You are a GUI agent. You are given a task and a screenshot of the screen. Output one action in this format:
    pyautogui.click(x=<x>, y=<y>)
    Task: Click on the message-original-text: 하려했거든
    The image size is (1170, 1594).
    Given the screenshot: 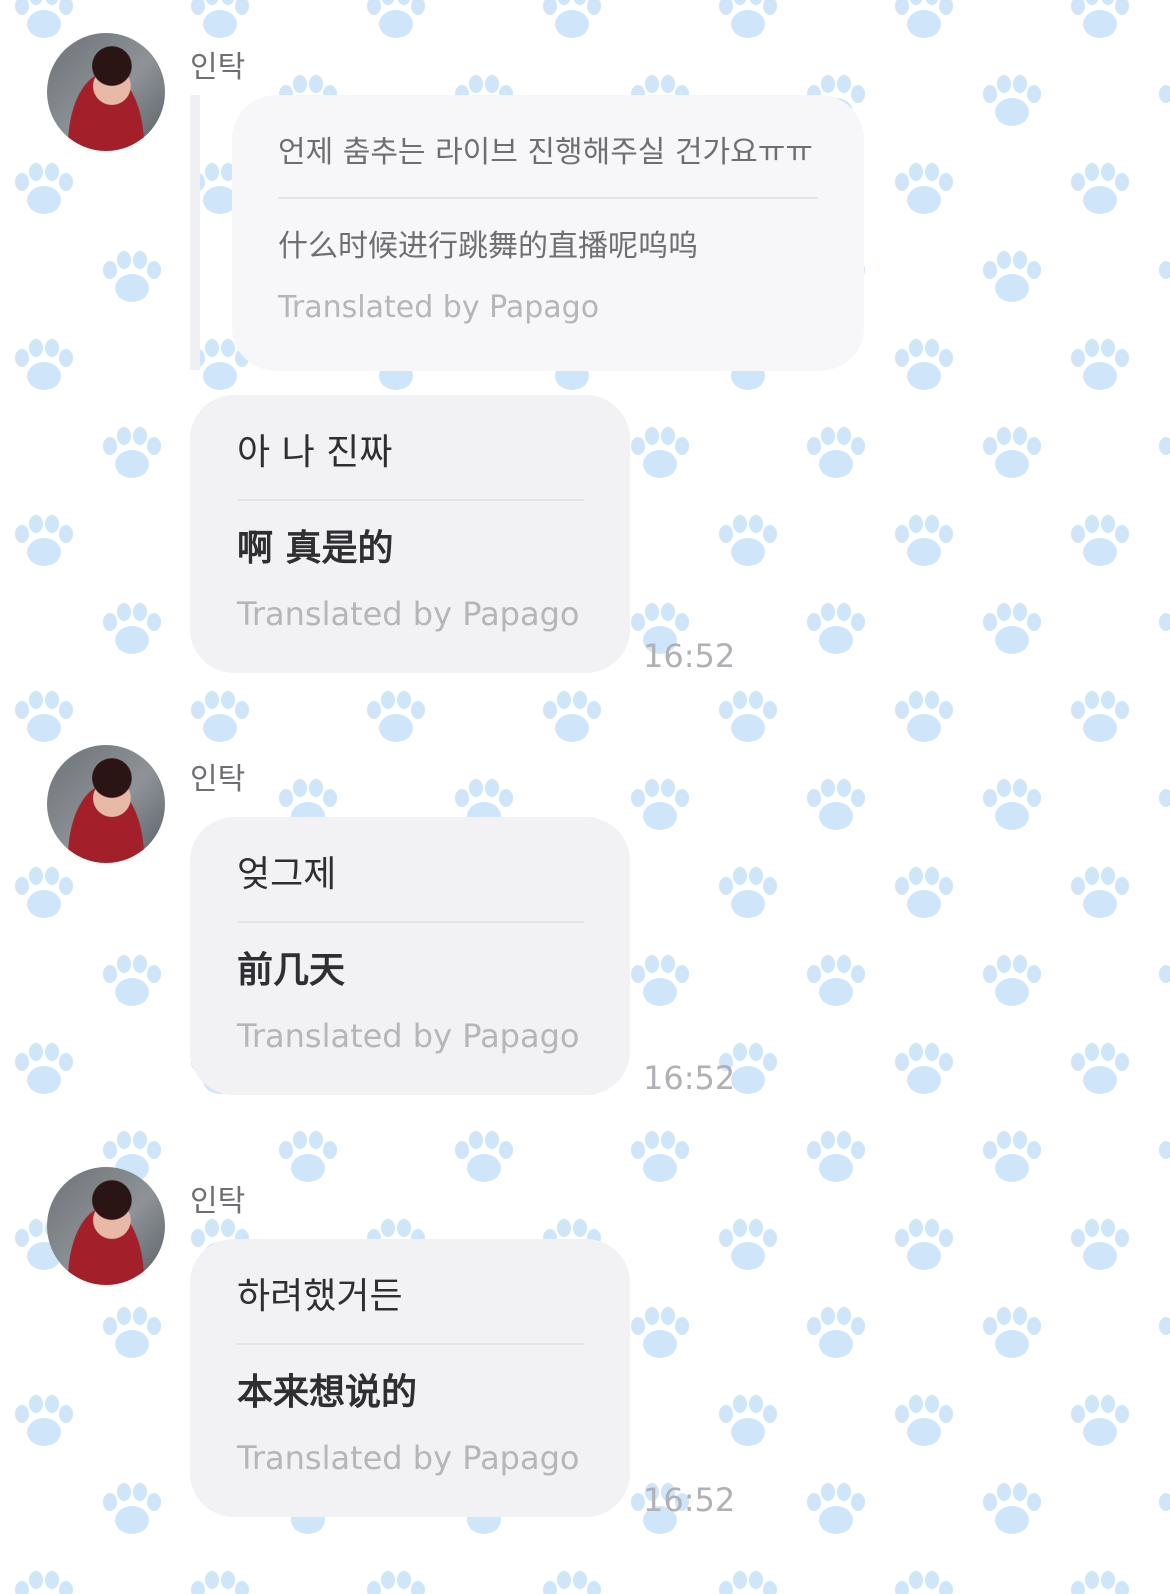 What is the action you would take?
    pyautogui.click(x=320, y=1296)
    